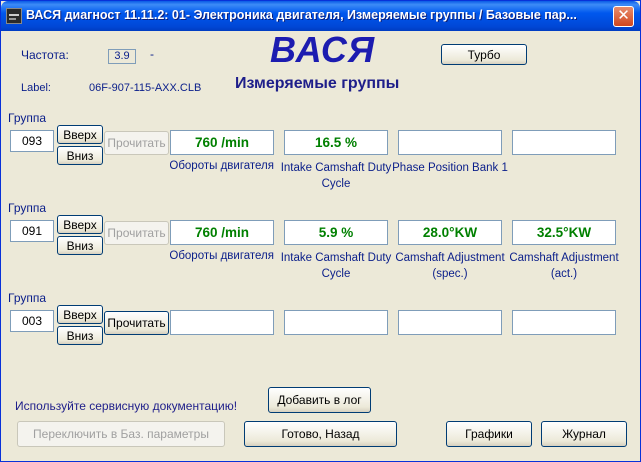 Image resolution: width=641 pixels, height=462 pixels. I want to click on graphs-button: Графики, so click(489, 434).